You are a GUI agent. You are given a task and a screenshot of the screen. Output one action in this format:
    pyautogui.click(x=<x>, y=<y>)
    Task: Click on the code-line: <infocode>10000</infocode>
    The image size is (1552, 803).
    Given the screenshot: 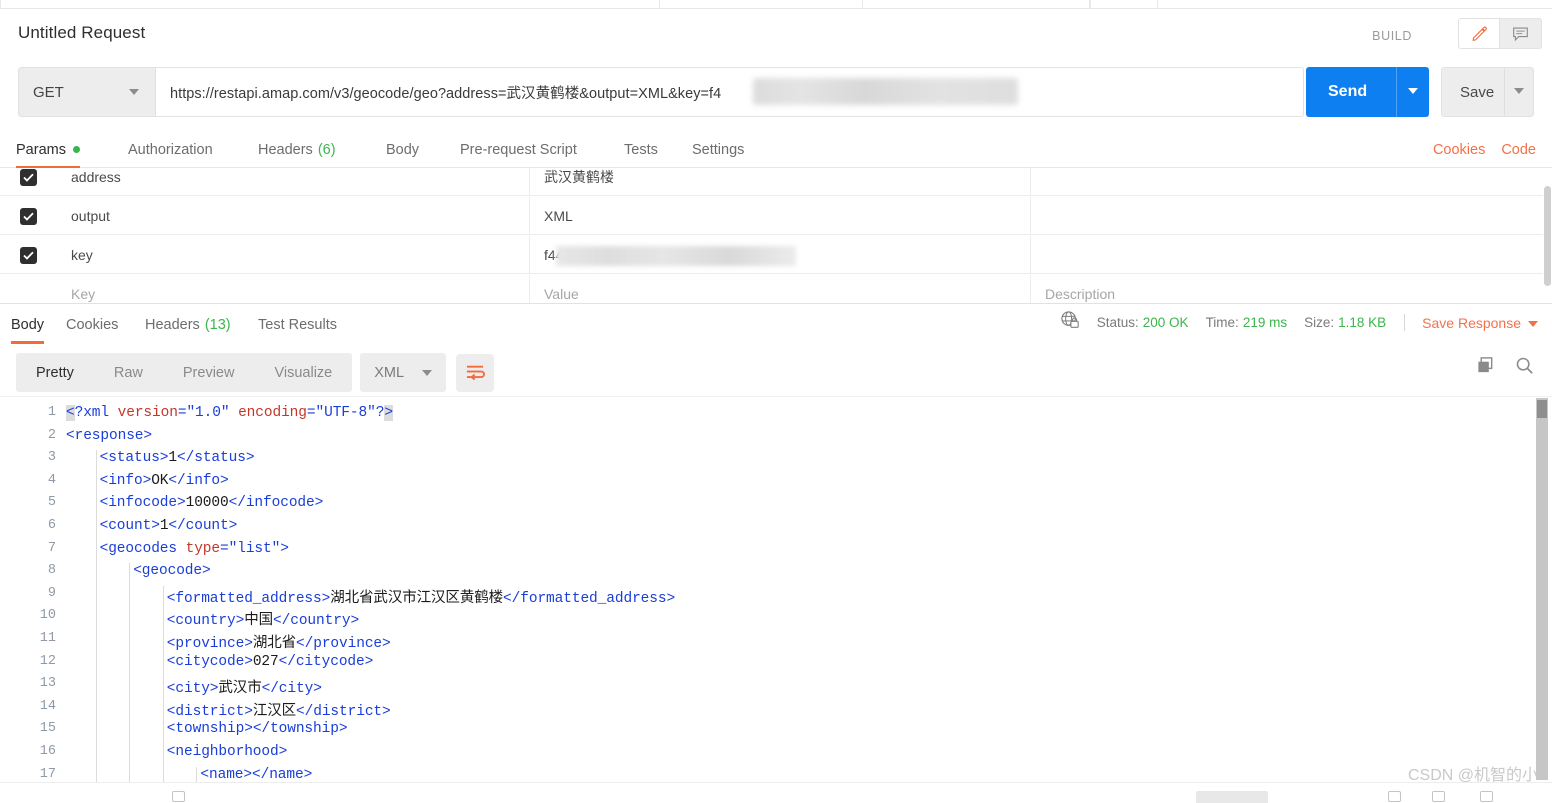 What is the action you would take?
    pyautogui.click(x=195, y=506)
    